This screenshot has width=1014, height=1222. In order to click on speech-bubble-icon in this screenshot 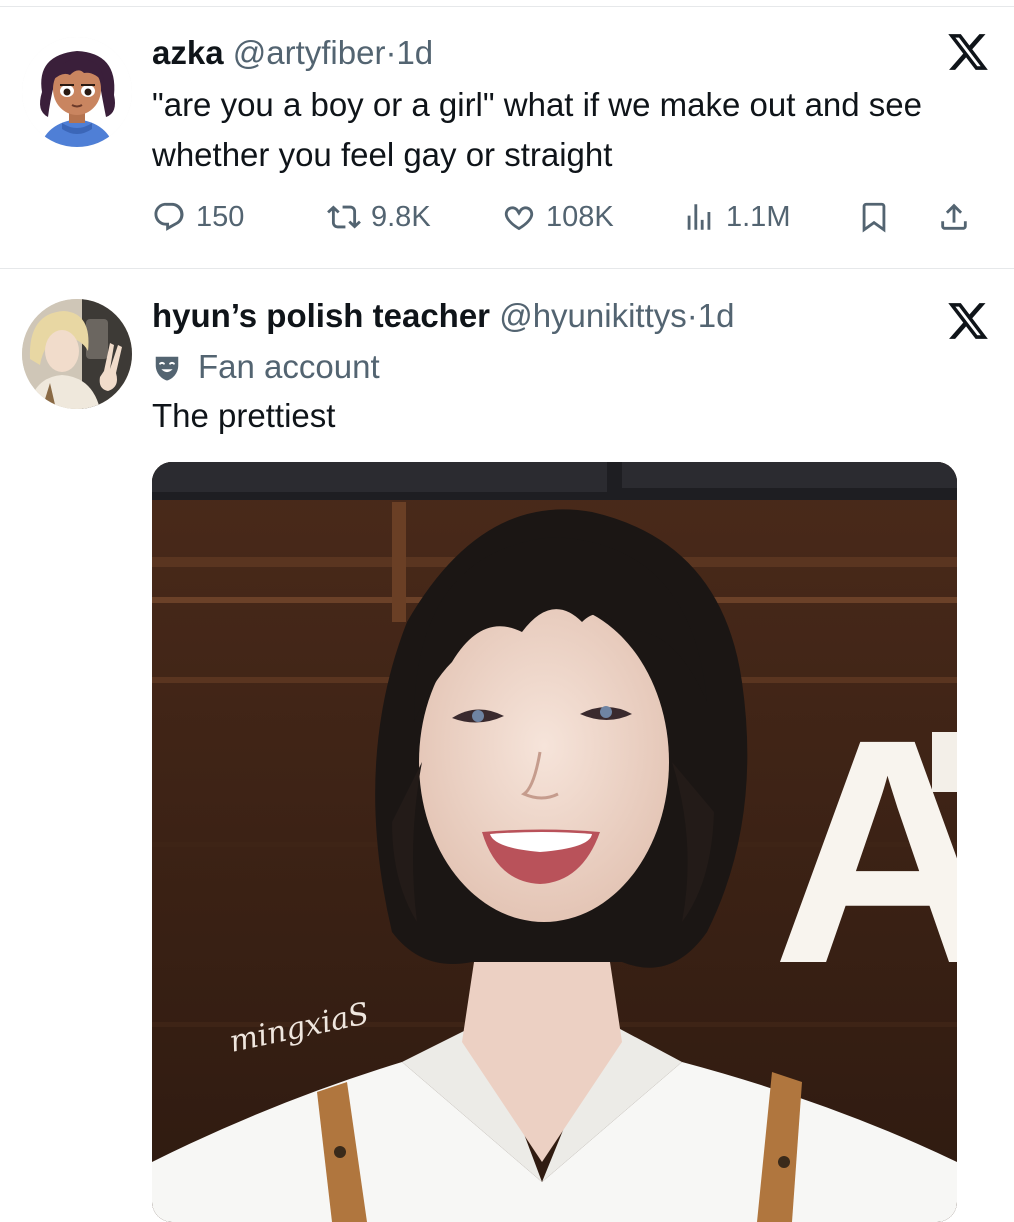, I will do `click(169, 216)`.